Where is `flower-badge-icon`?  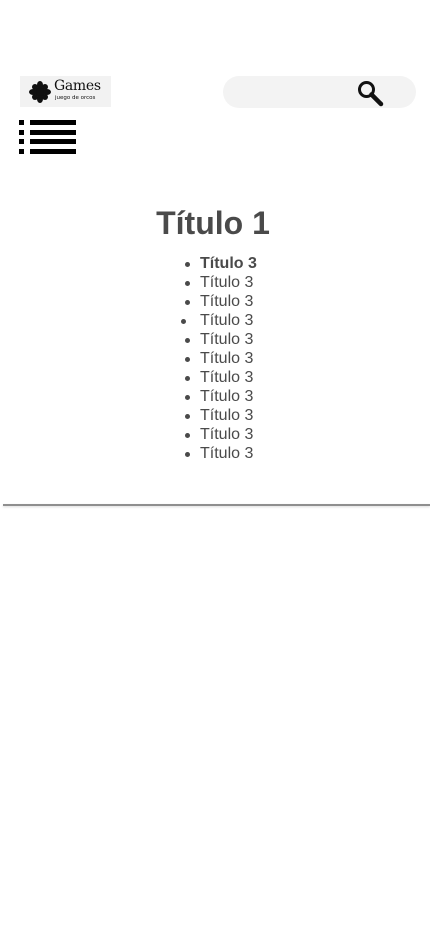
flower-badge-icon is located at coordinates (40, 92).